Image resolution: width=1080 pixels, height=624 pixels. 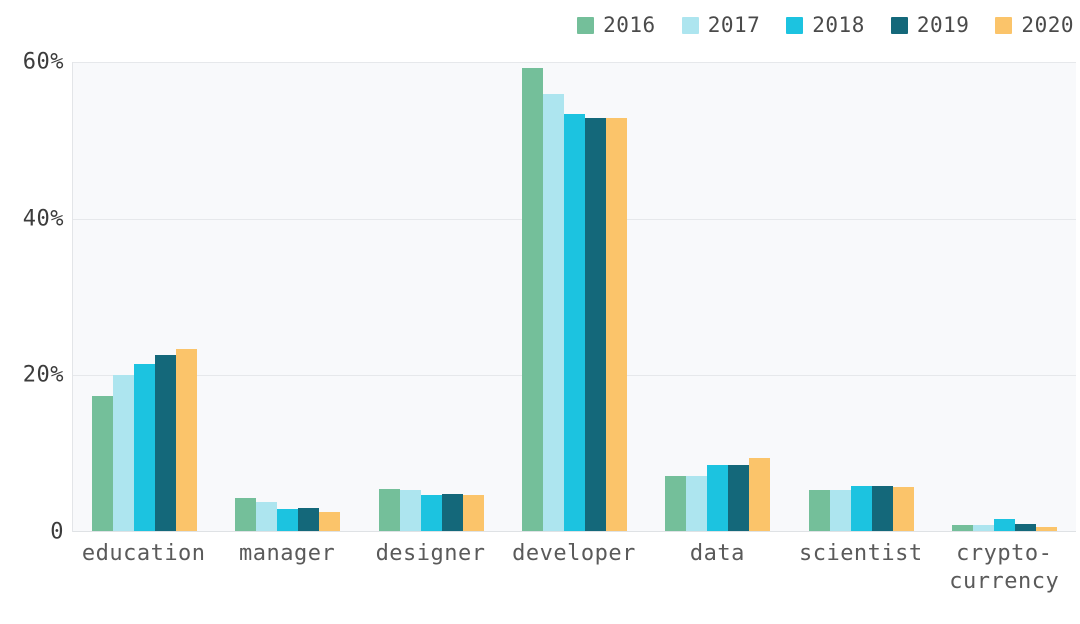 What do you see at coordinates (574, 323) in the screenshot?
I see `bar-developer-2018` at bounding box center [574, 323].